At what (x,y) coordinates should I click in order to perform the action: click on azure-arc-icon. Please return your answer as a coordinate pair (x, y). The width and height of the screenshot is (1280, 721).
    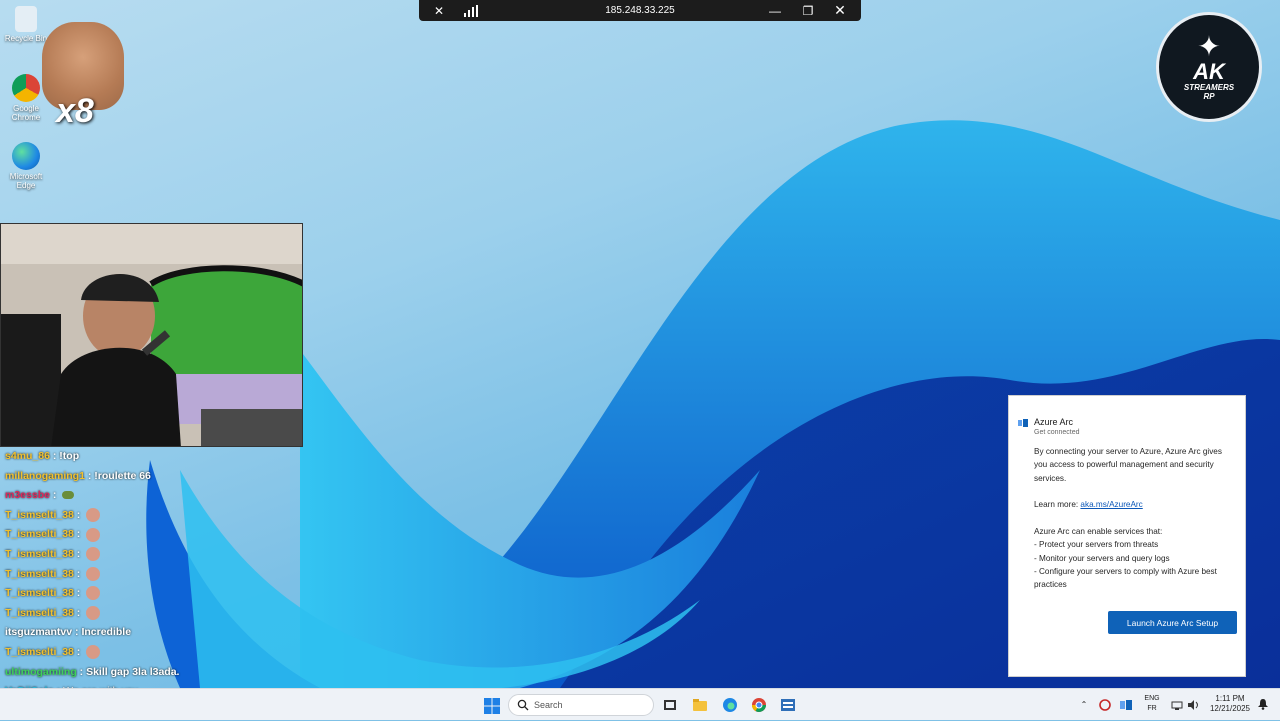
    Looking at the image, I should click on (1023, 423).